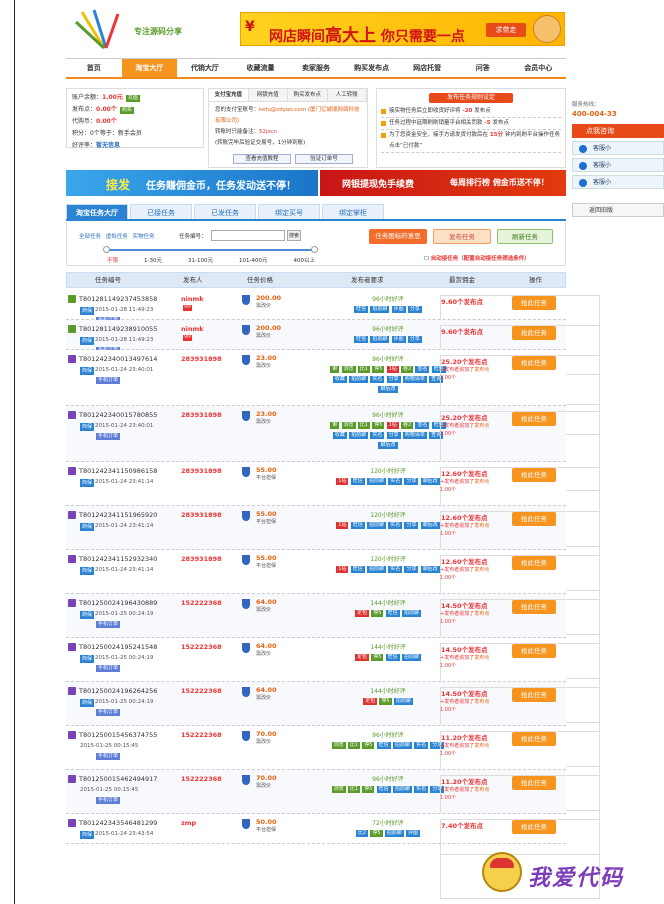 This screenshot has width=664, height=904. I want to click on site-logo: 专注源码分享, so click(129, 31).